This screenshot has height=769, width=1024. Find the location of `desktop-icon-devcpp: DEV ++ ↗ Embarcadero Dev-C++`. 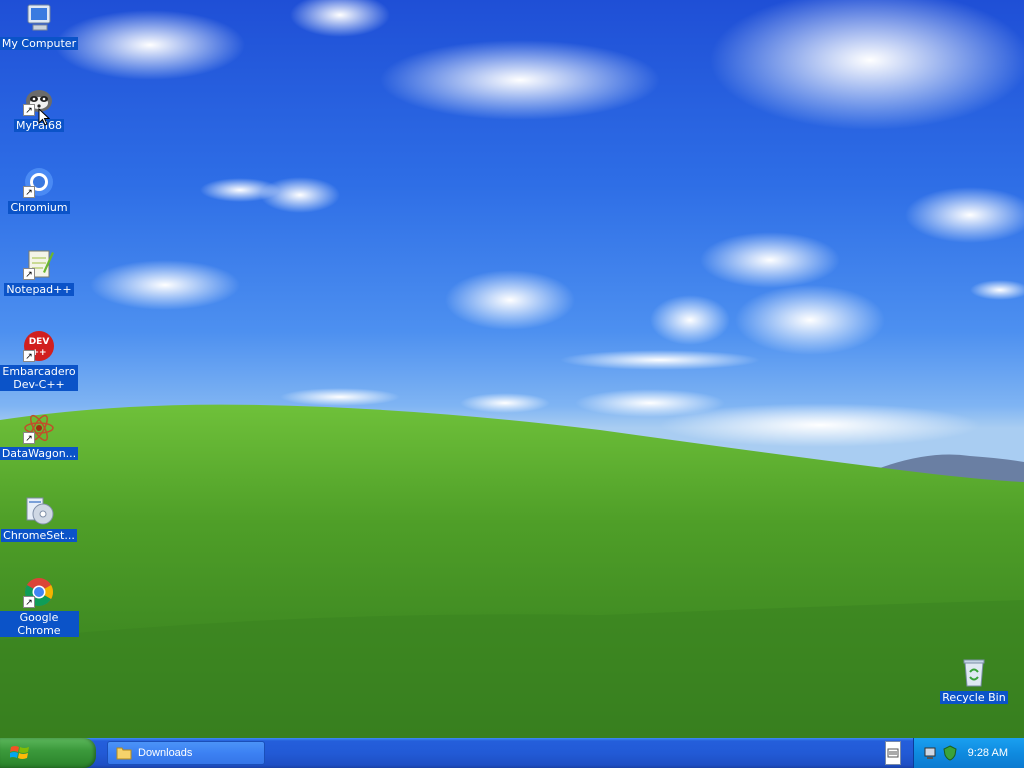

desktop-icon-devcpp: DEV ++ ↗ Embarcadero Dev-C++ is located at coordinates (39, 360).